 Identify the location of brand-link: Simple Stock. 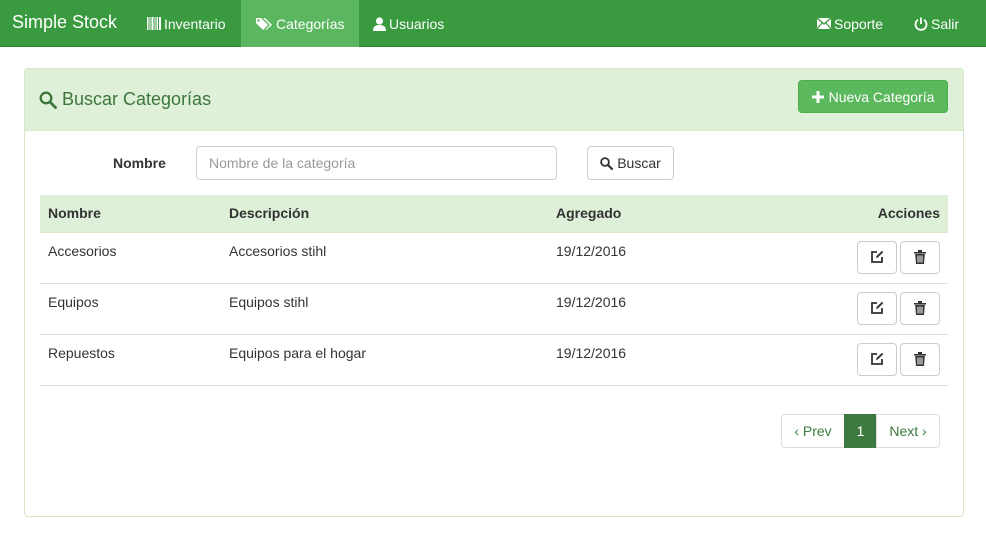
(64, 23).